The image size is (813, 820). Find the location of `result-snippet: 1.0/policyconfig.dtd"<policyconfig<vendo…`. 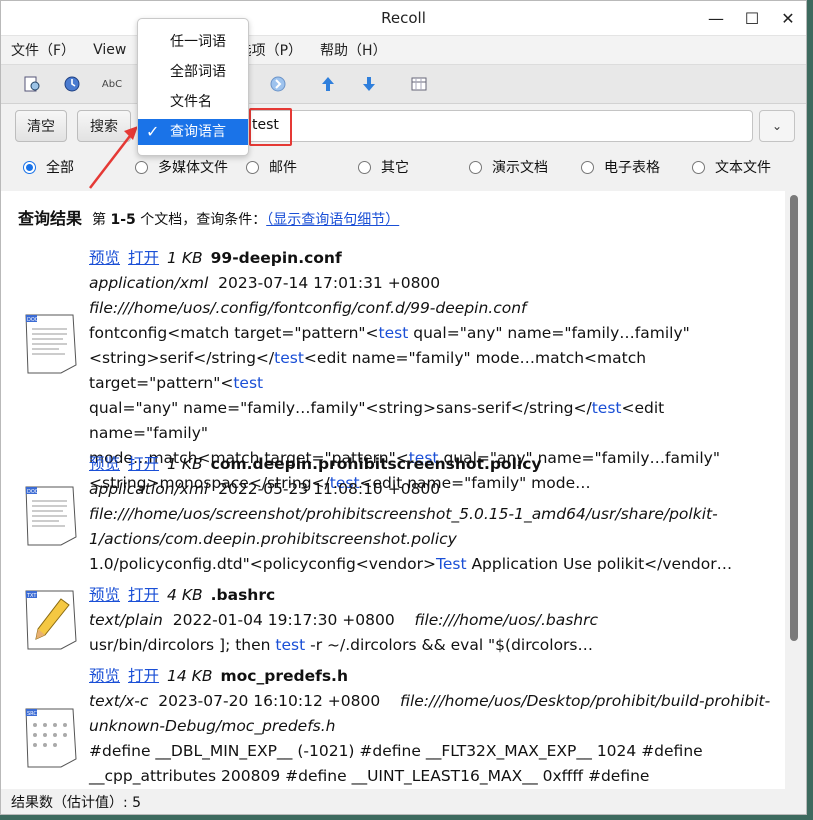

result-snippet: 1.0/policyconfig.dtd"<policyconfig<vendo… is located at coordinates (434, 564).